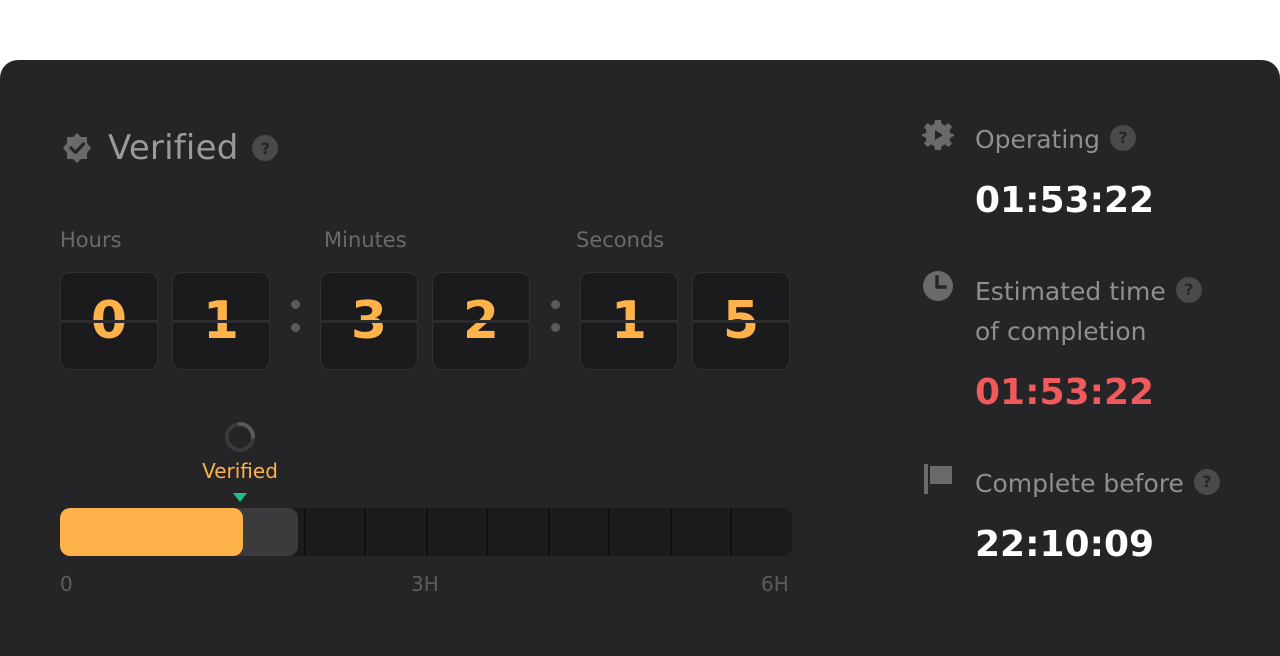 The width and height of the screenshot is (1280, 656). I want to click on status-label: Verified, so click(173, 148).